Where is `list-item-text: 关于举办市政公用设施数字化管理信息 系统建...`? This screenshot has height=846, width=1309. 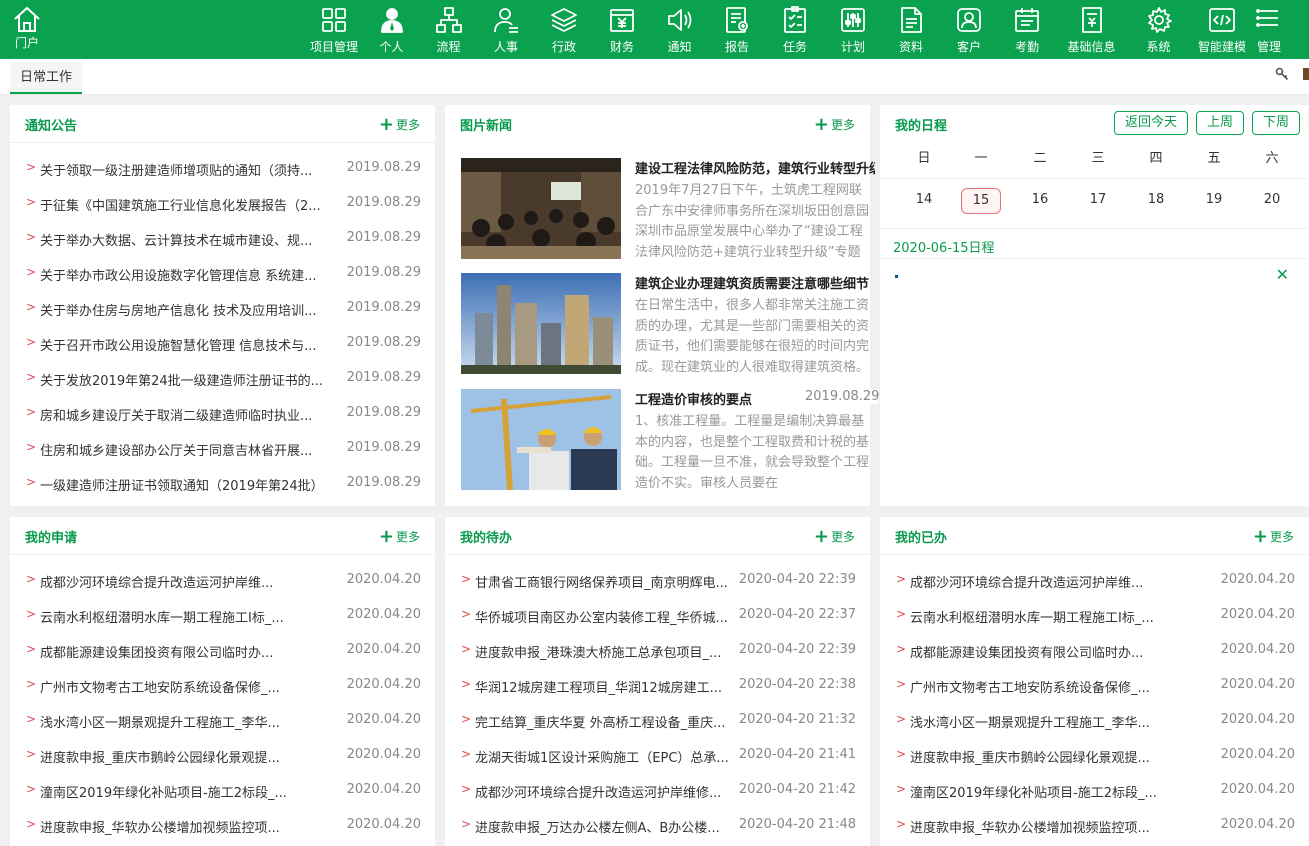
list-item-text: 关于举办市政公用设施数字化管理信息 系统建... is located at coordinates (185, 274).